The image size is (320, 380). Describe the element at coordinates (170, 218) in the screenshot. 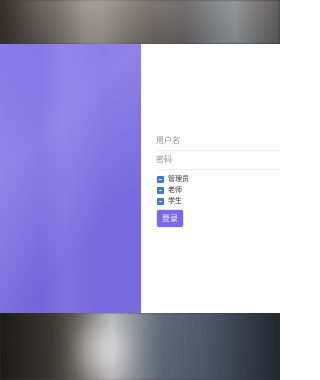

I see `login-button: 登录` at that location.